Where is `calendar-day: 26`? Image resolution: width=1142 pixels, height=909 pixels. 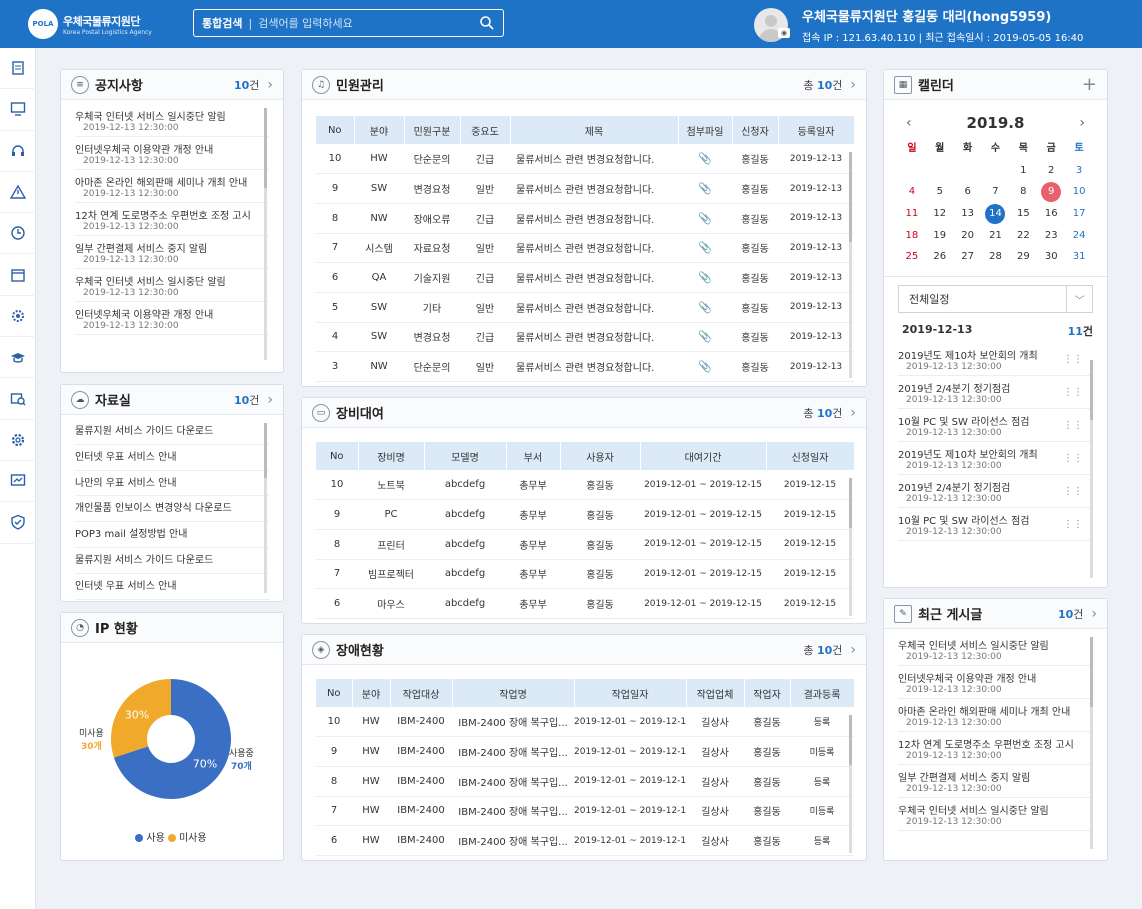
calendar-day: 26 is located at coordinates (940, 257).